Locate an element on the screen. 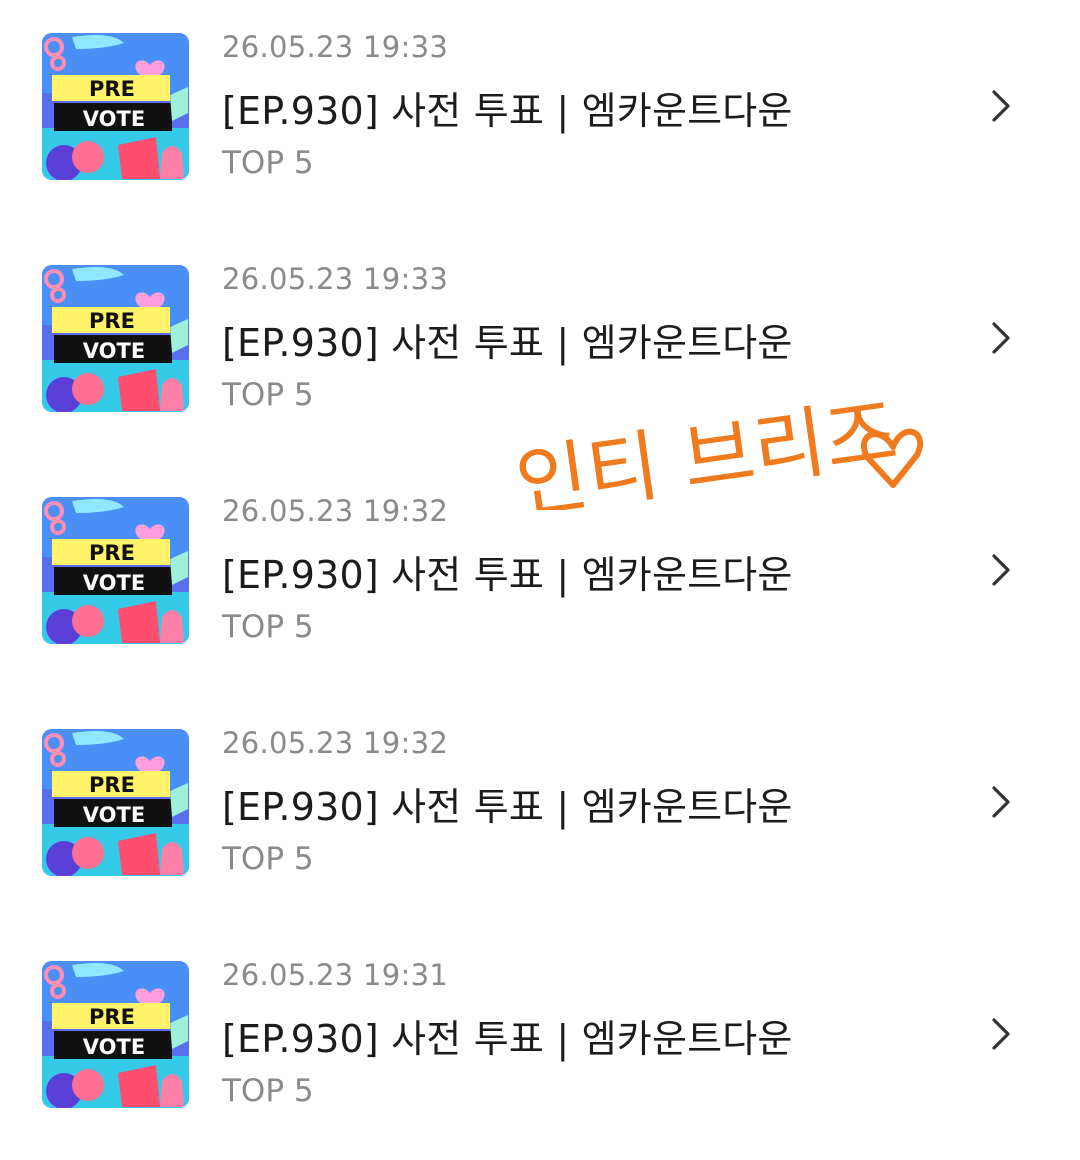  item-date: 26.05.23 19:31 is located at coordinates (335, 975).